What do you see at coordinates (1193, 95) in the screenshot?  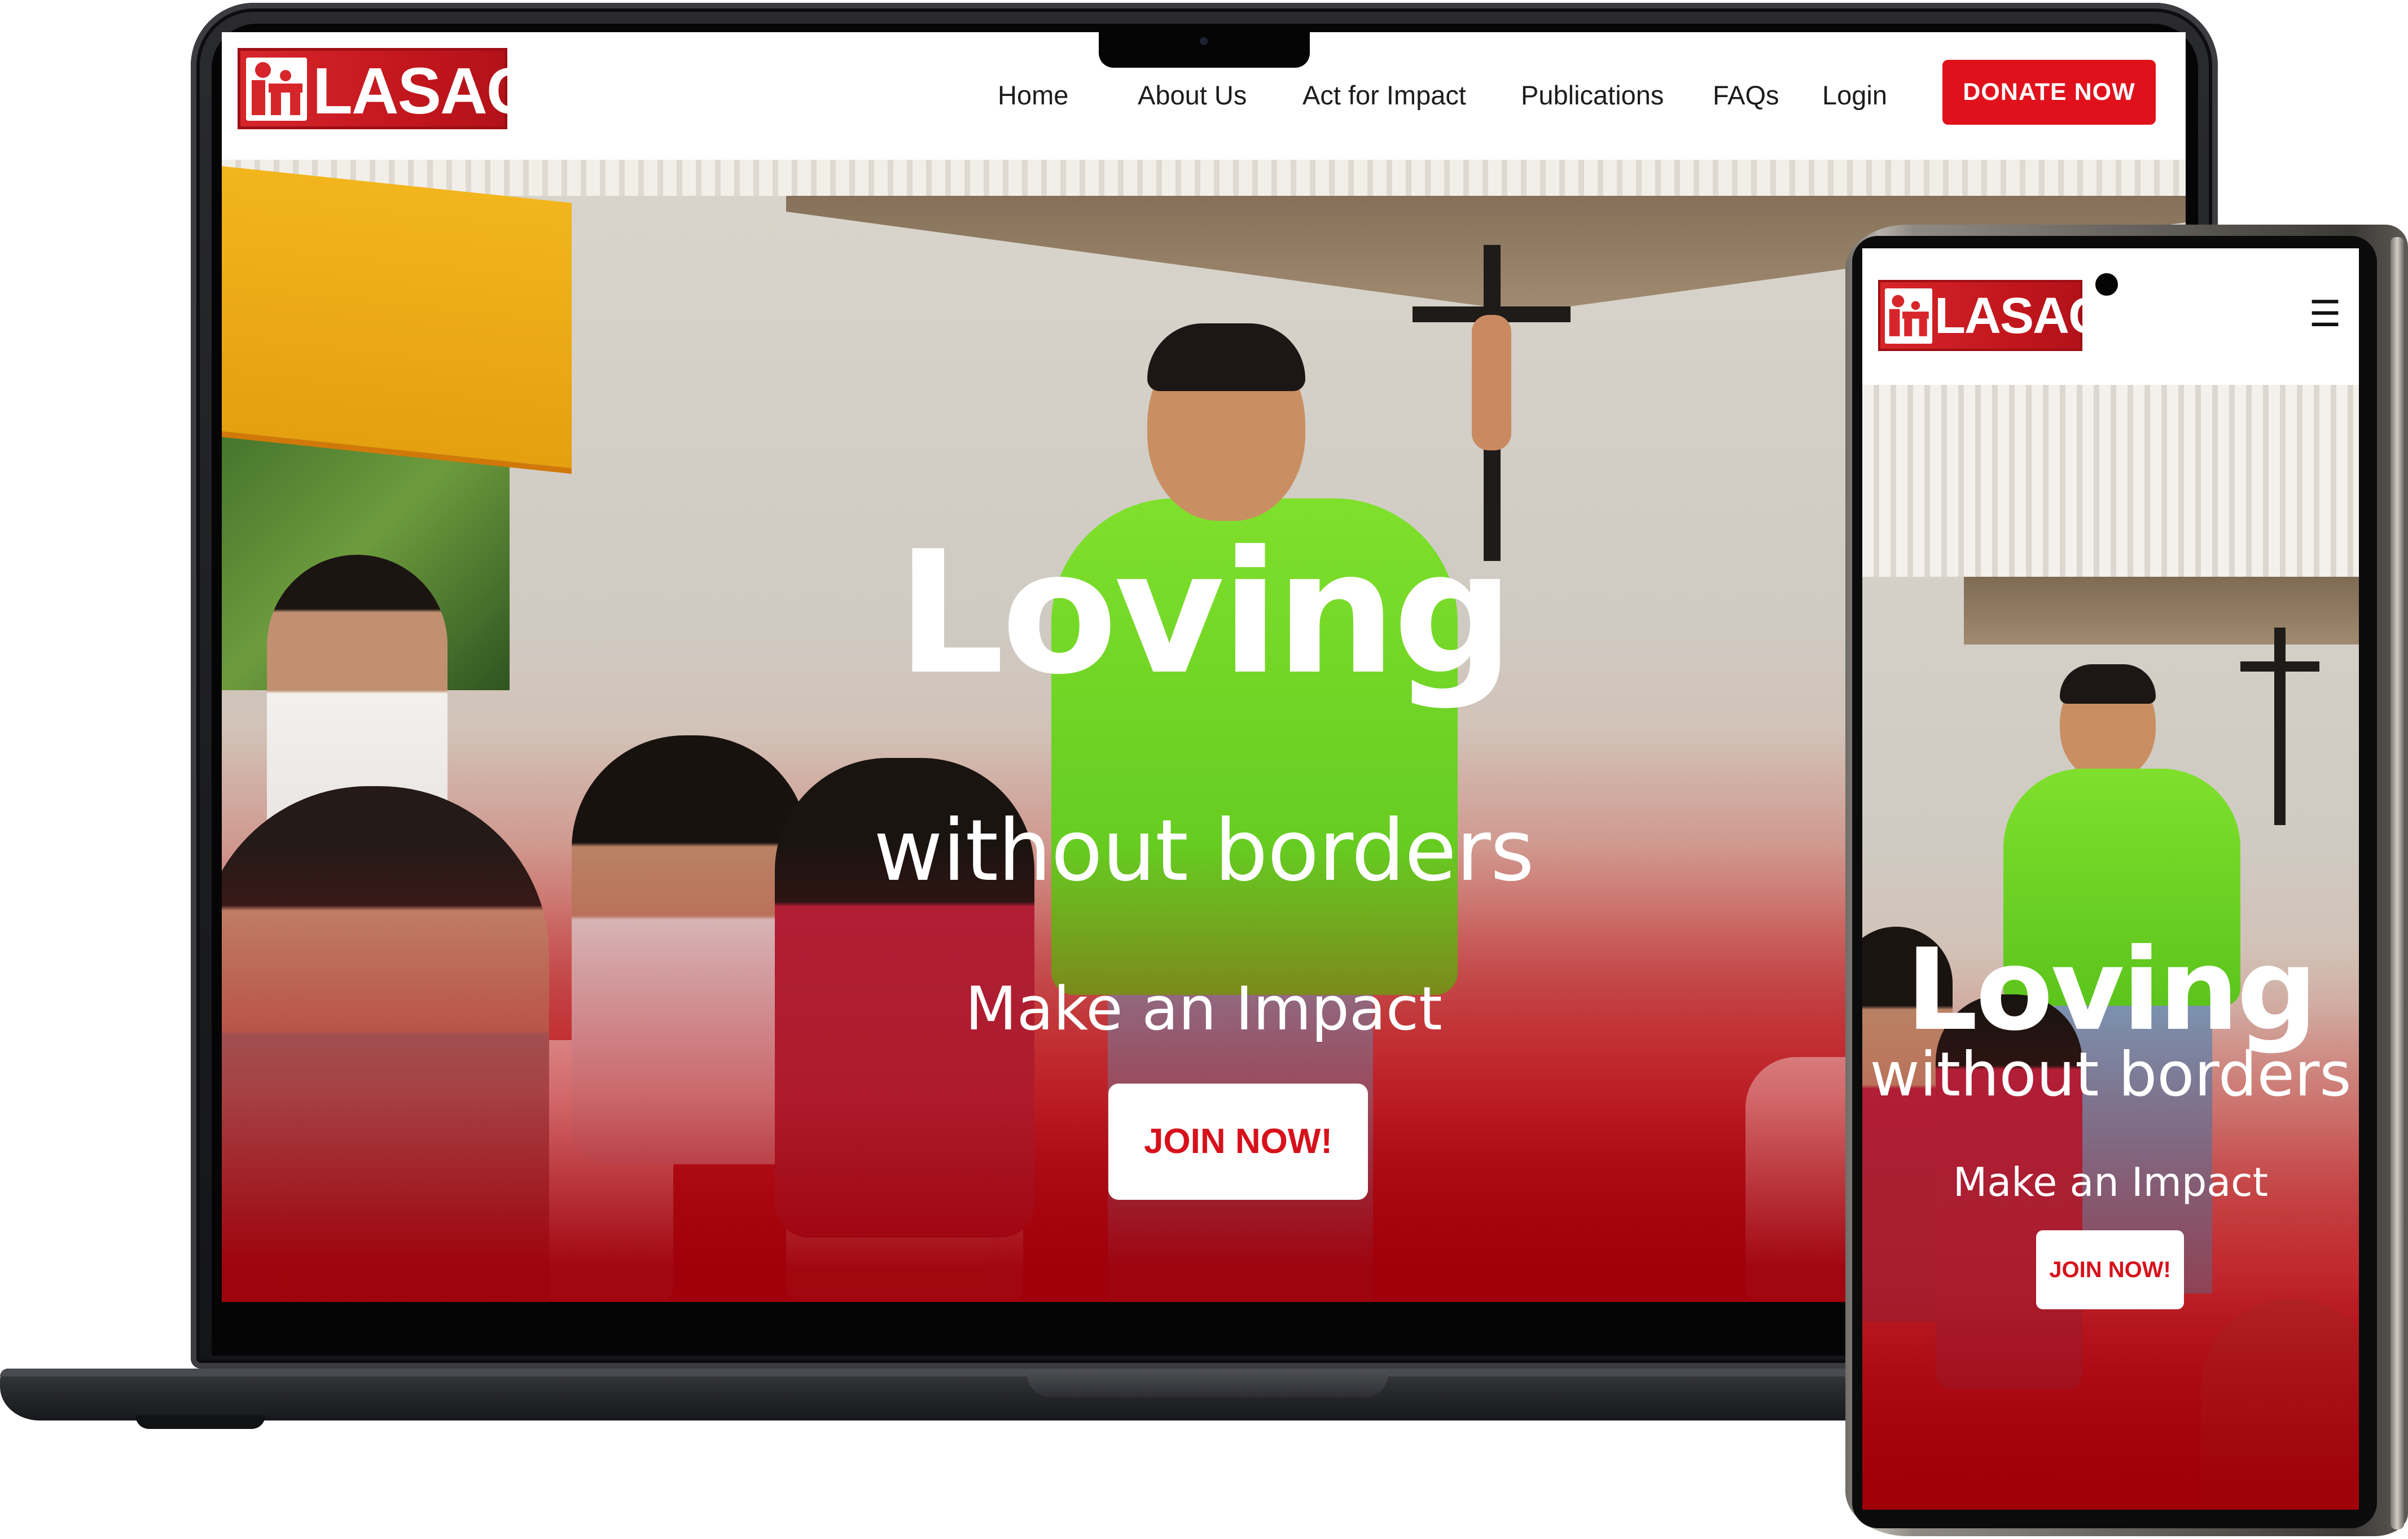 I see `nav-item-about-us: About Us` at bounding box center [1193, 95].